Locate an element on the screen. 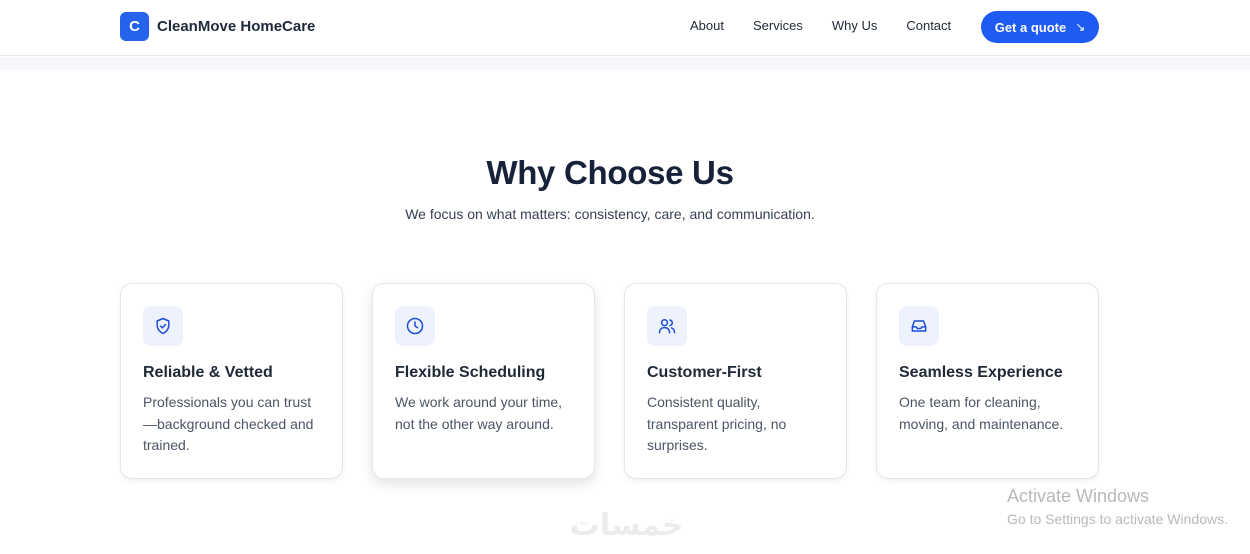  nav-link-contact: Contact is located at coordinates (928, 25).